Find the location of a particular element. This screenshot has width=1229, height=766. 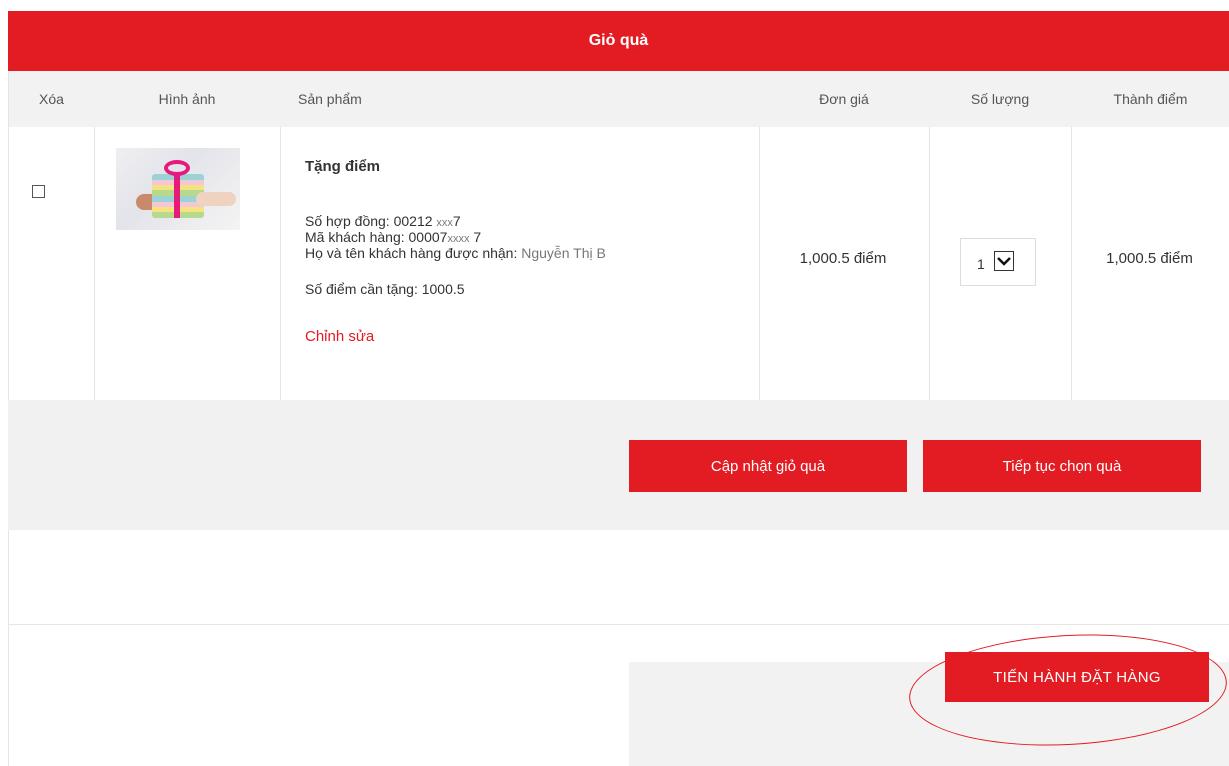

ribbon-shape is located at coordinates (177, 196).